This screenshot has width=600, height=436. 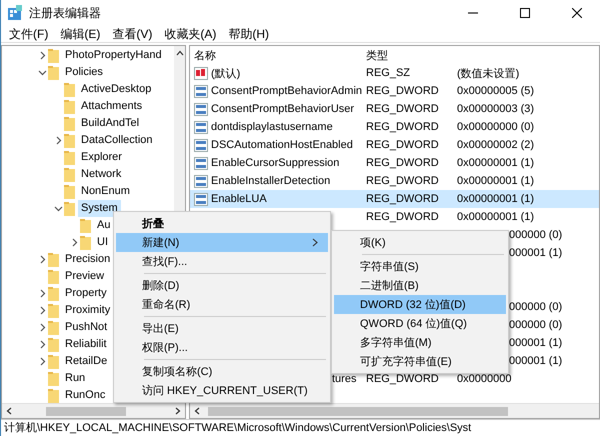 I want to click on value-data: 0x00000000 (0), so click(x=495, y=127).